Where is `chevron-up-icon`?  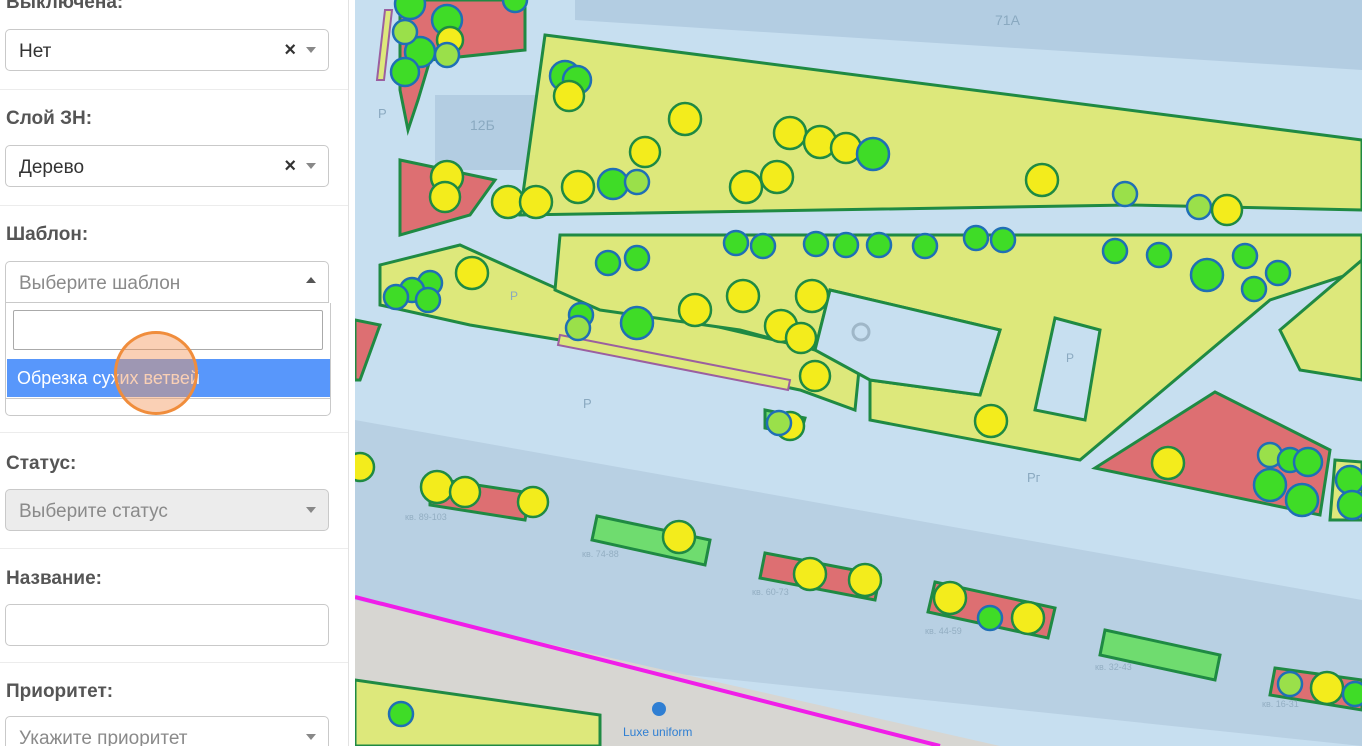
chevron-up-icon is located at coordinates (311, 280).